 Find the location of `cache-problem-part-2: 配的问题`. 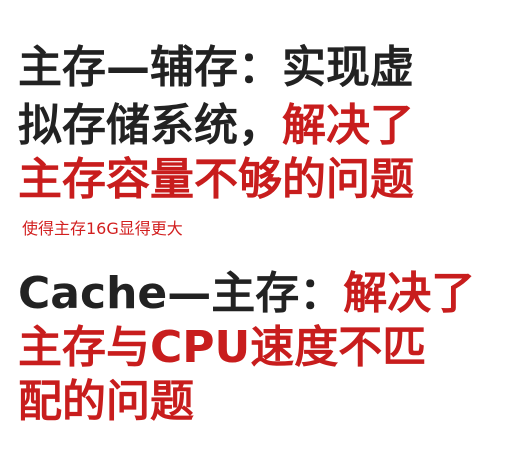

cache-problem-part-2: 配的问题 is located at coordinates (106, 401).